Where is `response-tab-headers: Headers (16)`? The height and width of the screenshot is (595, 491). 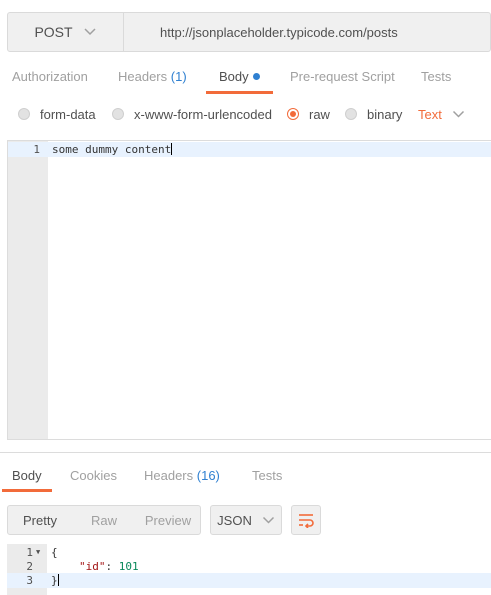 response-tab-headers: Headers (16) is located at coordinates (182, 476).